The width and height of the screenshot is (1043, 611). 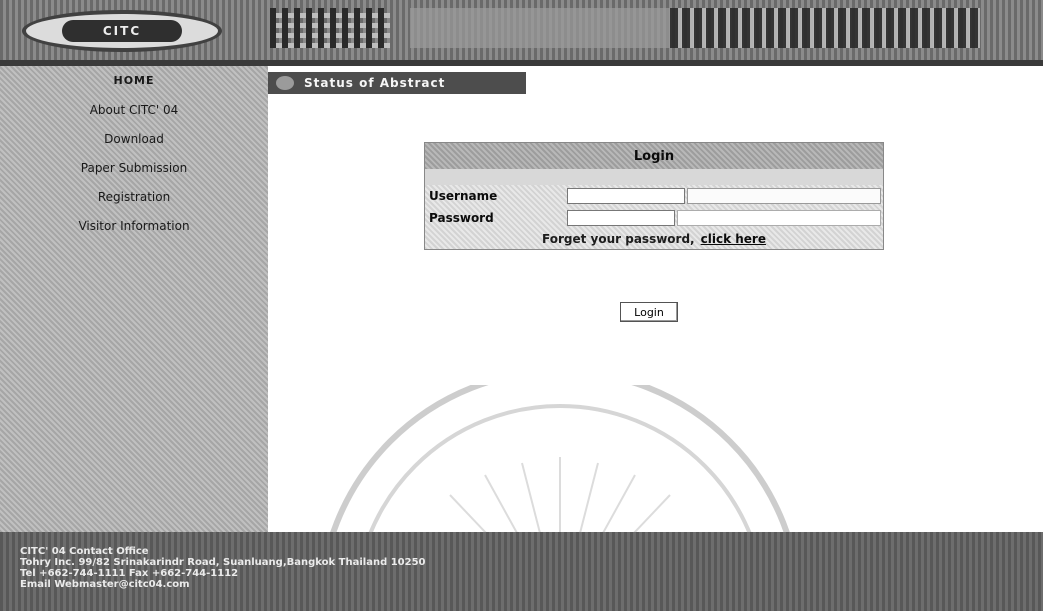 What do you see at coordinates (733, 239) in the screenshot?
I see `forgot-password-link: click here` at bounding box center [733, 239].